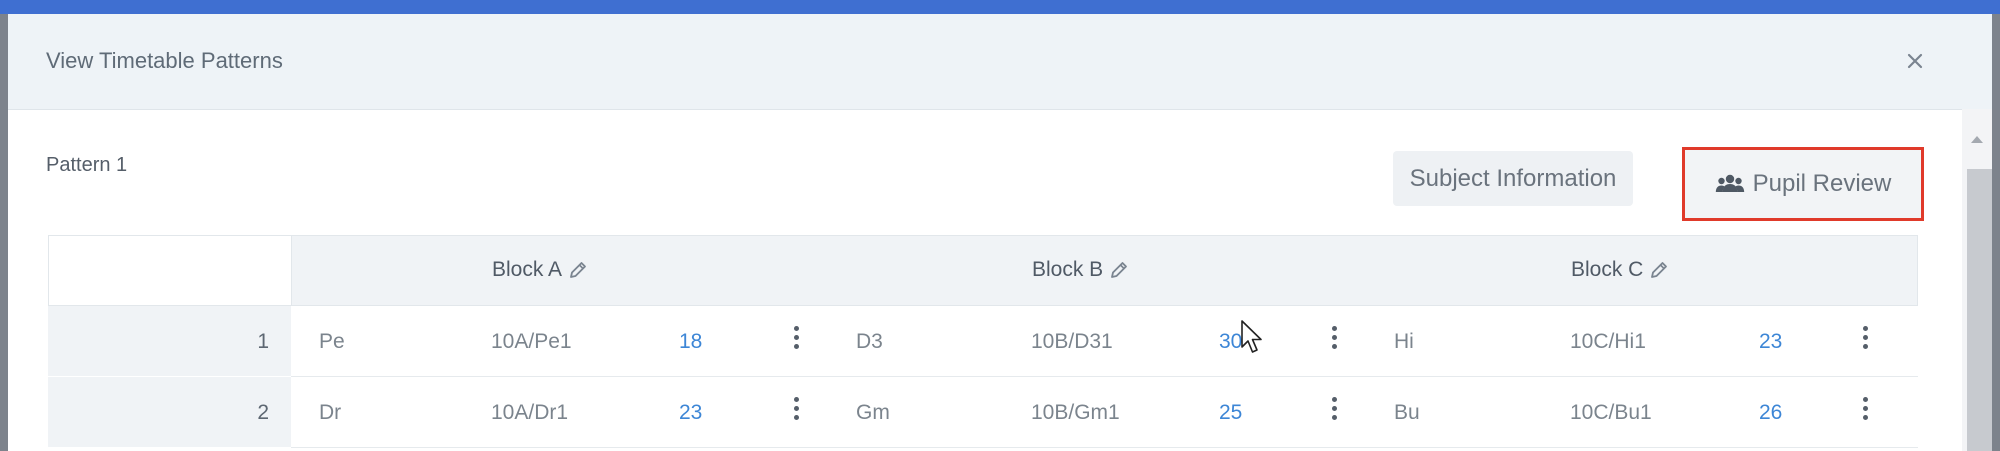 The image size is (2000, 451). What do you see at coordinates (527, 269) in the screenshot?
I see `block-a-label: Block A` at bounding box center [527, 269].